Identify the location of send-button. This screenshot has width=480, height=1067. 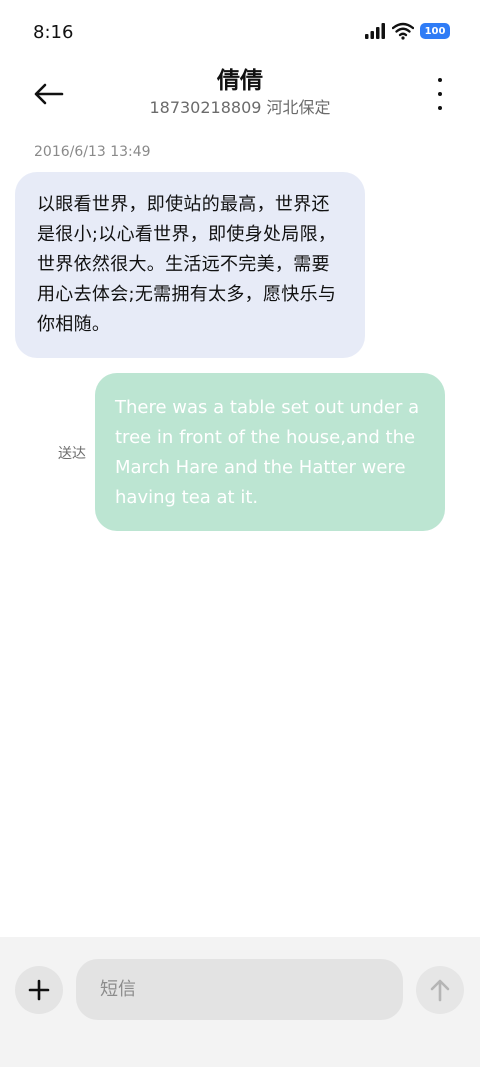
(440, 990).